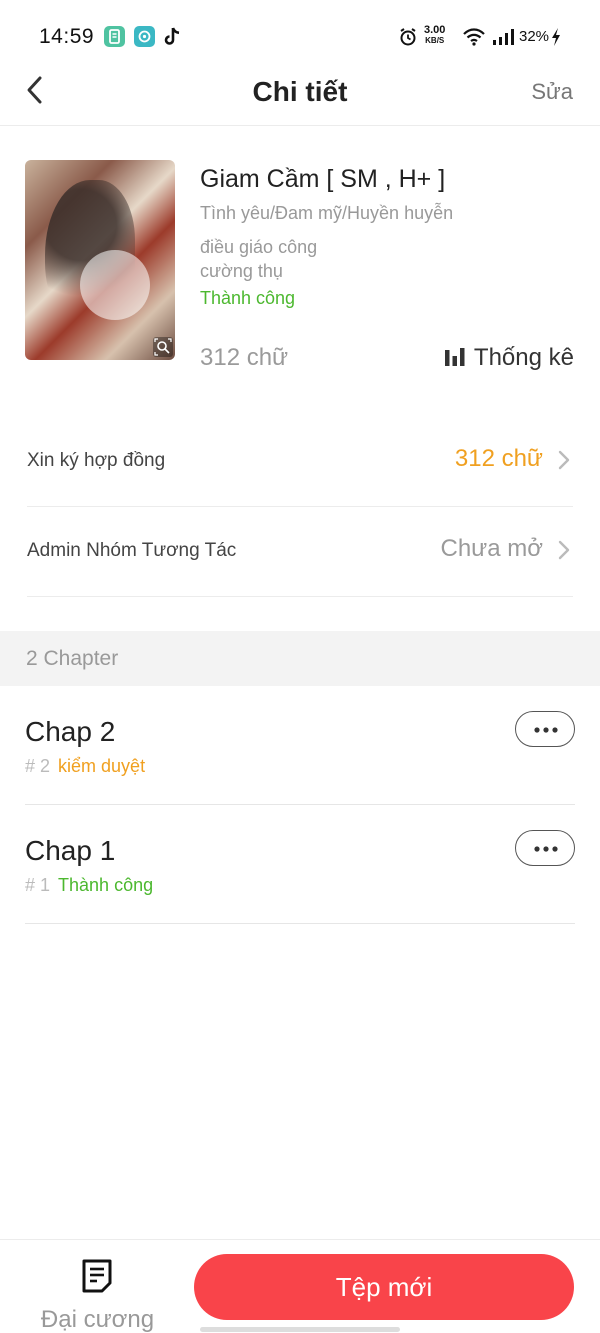  Describe the element at coordinates (70, 731) in the screenshot. I see `chapter-title: Chap 2` at that location.